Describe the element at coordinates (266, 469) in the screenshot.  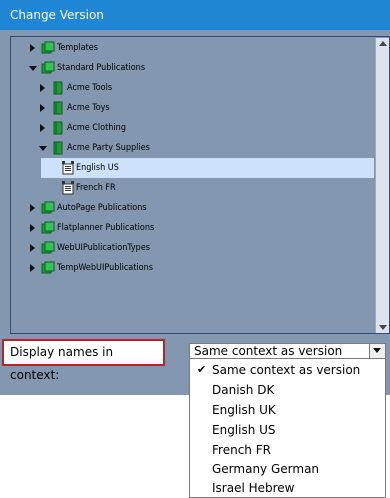
I see `dropdown-option-label: Germany German` at that location.